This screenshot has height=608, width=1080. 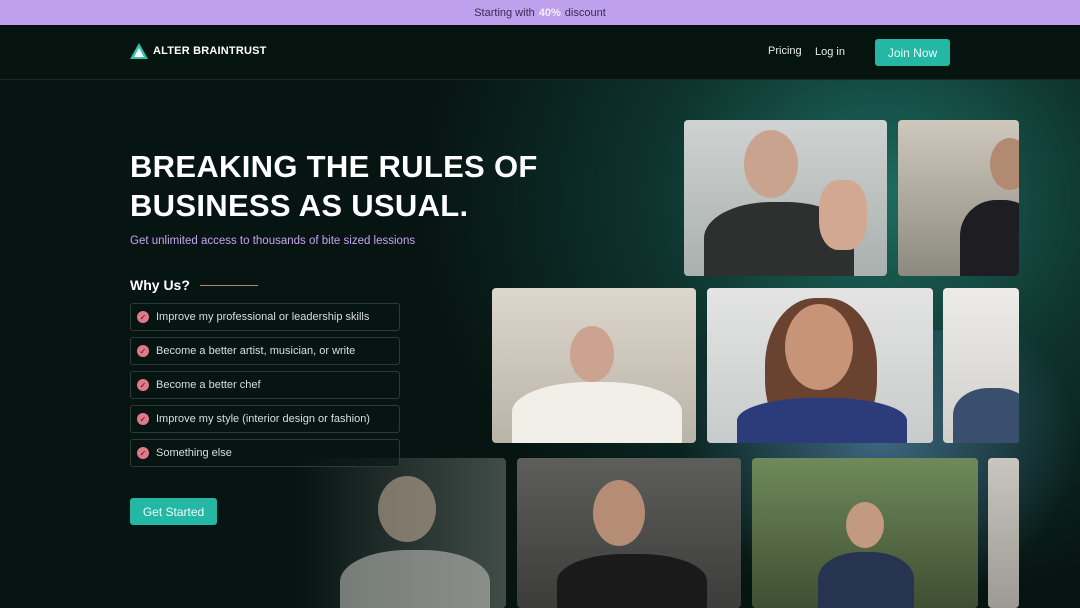 What do you see at coordinates (843, 215) in the screenshot?
I see `person-hand` at bounding box center [843, 215].